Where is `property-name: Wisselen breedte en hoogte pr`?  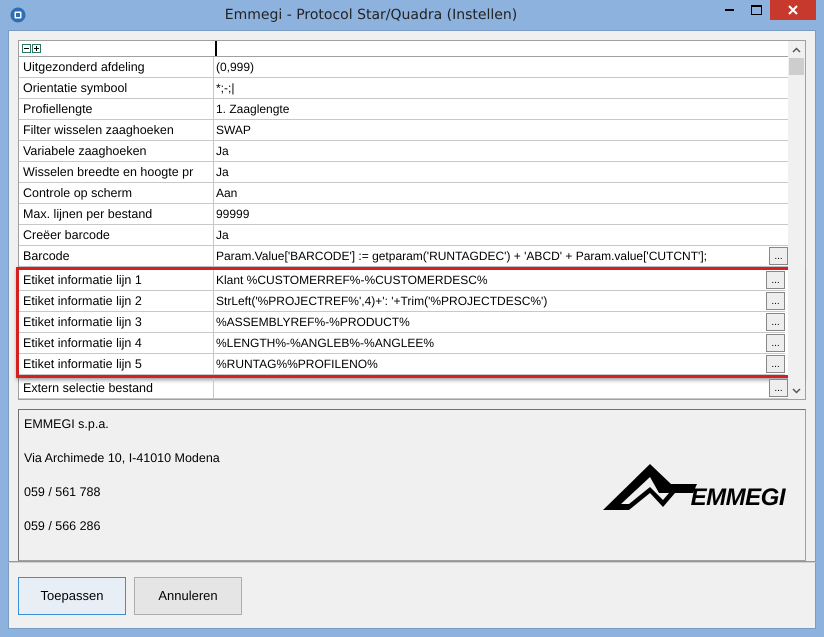
property-name: Wisselen breedte en hoogte pr is located at coordinates (116, 172).